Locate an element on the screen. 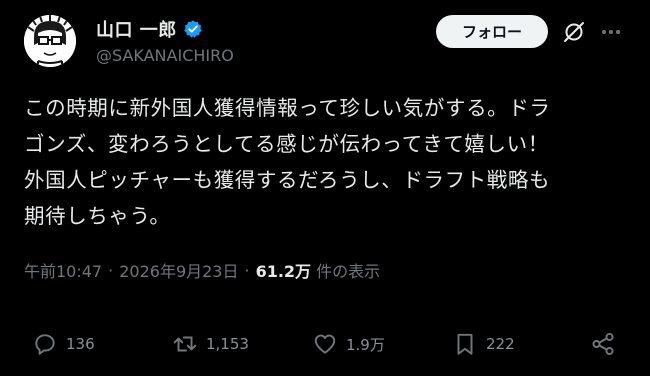 The width and height of the screenshot is (650, 376). grok-icon is located at coordinates (574, 32).